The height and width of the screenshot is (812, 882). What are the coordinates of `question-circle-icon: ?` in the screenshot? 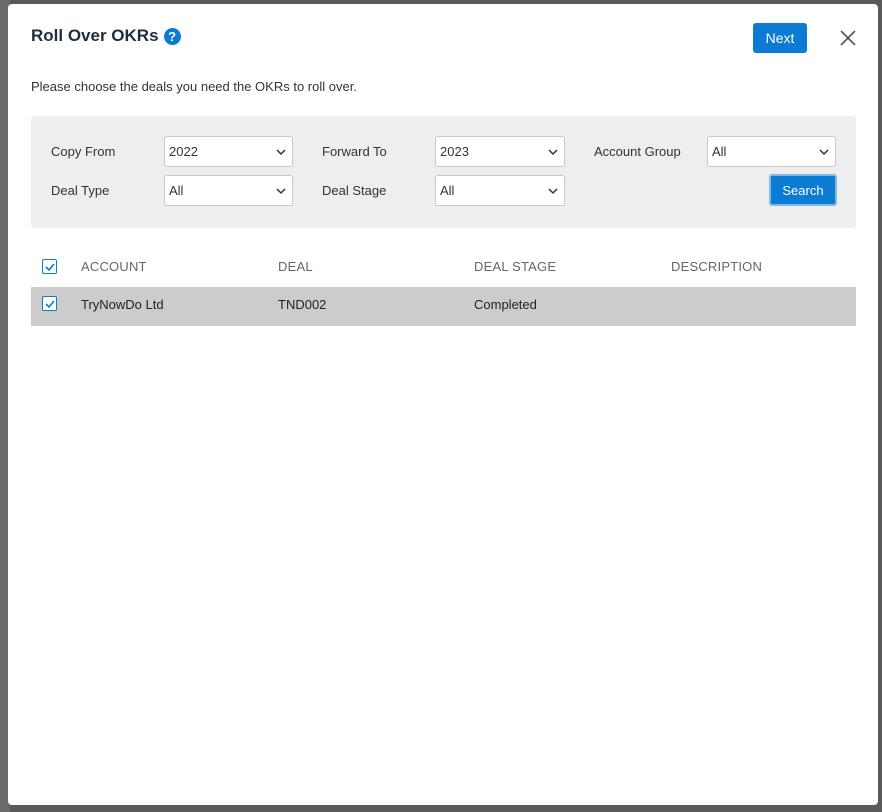 It's located at (172, 36).